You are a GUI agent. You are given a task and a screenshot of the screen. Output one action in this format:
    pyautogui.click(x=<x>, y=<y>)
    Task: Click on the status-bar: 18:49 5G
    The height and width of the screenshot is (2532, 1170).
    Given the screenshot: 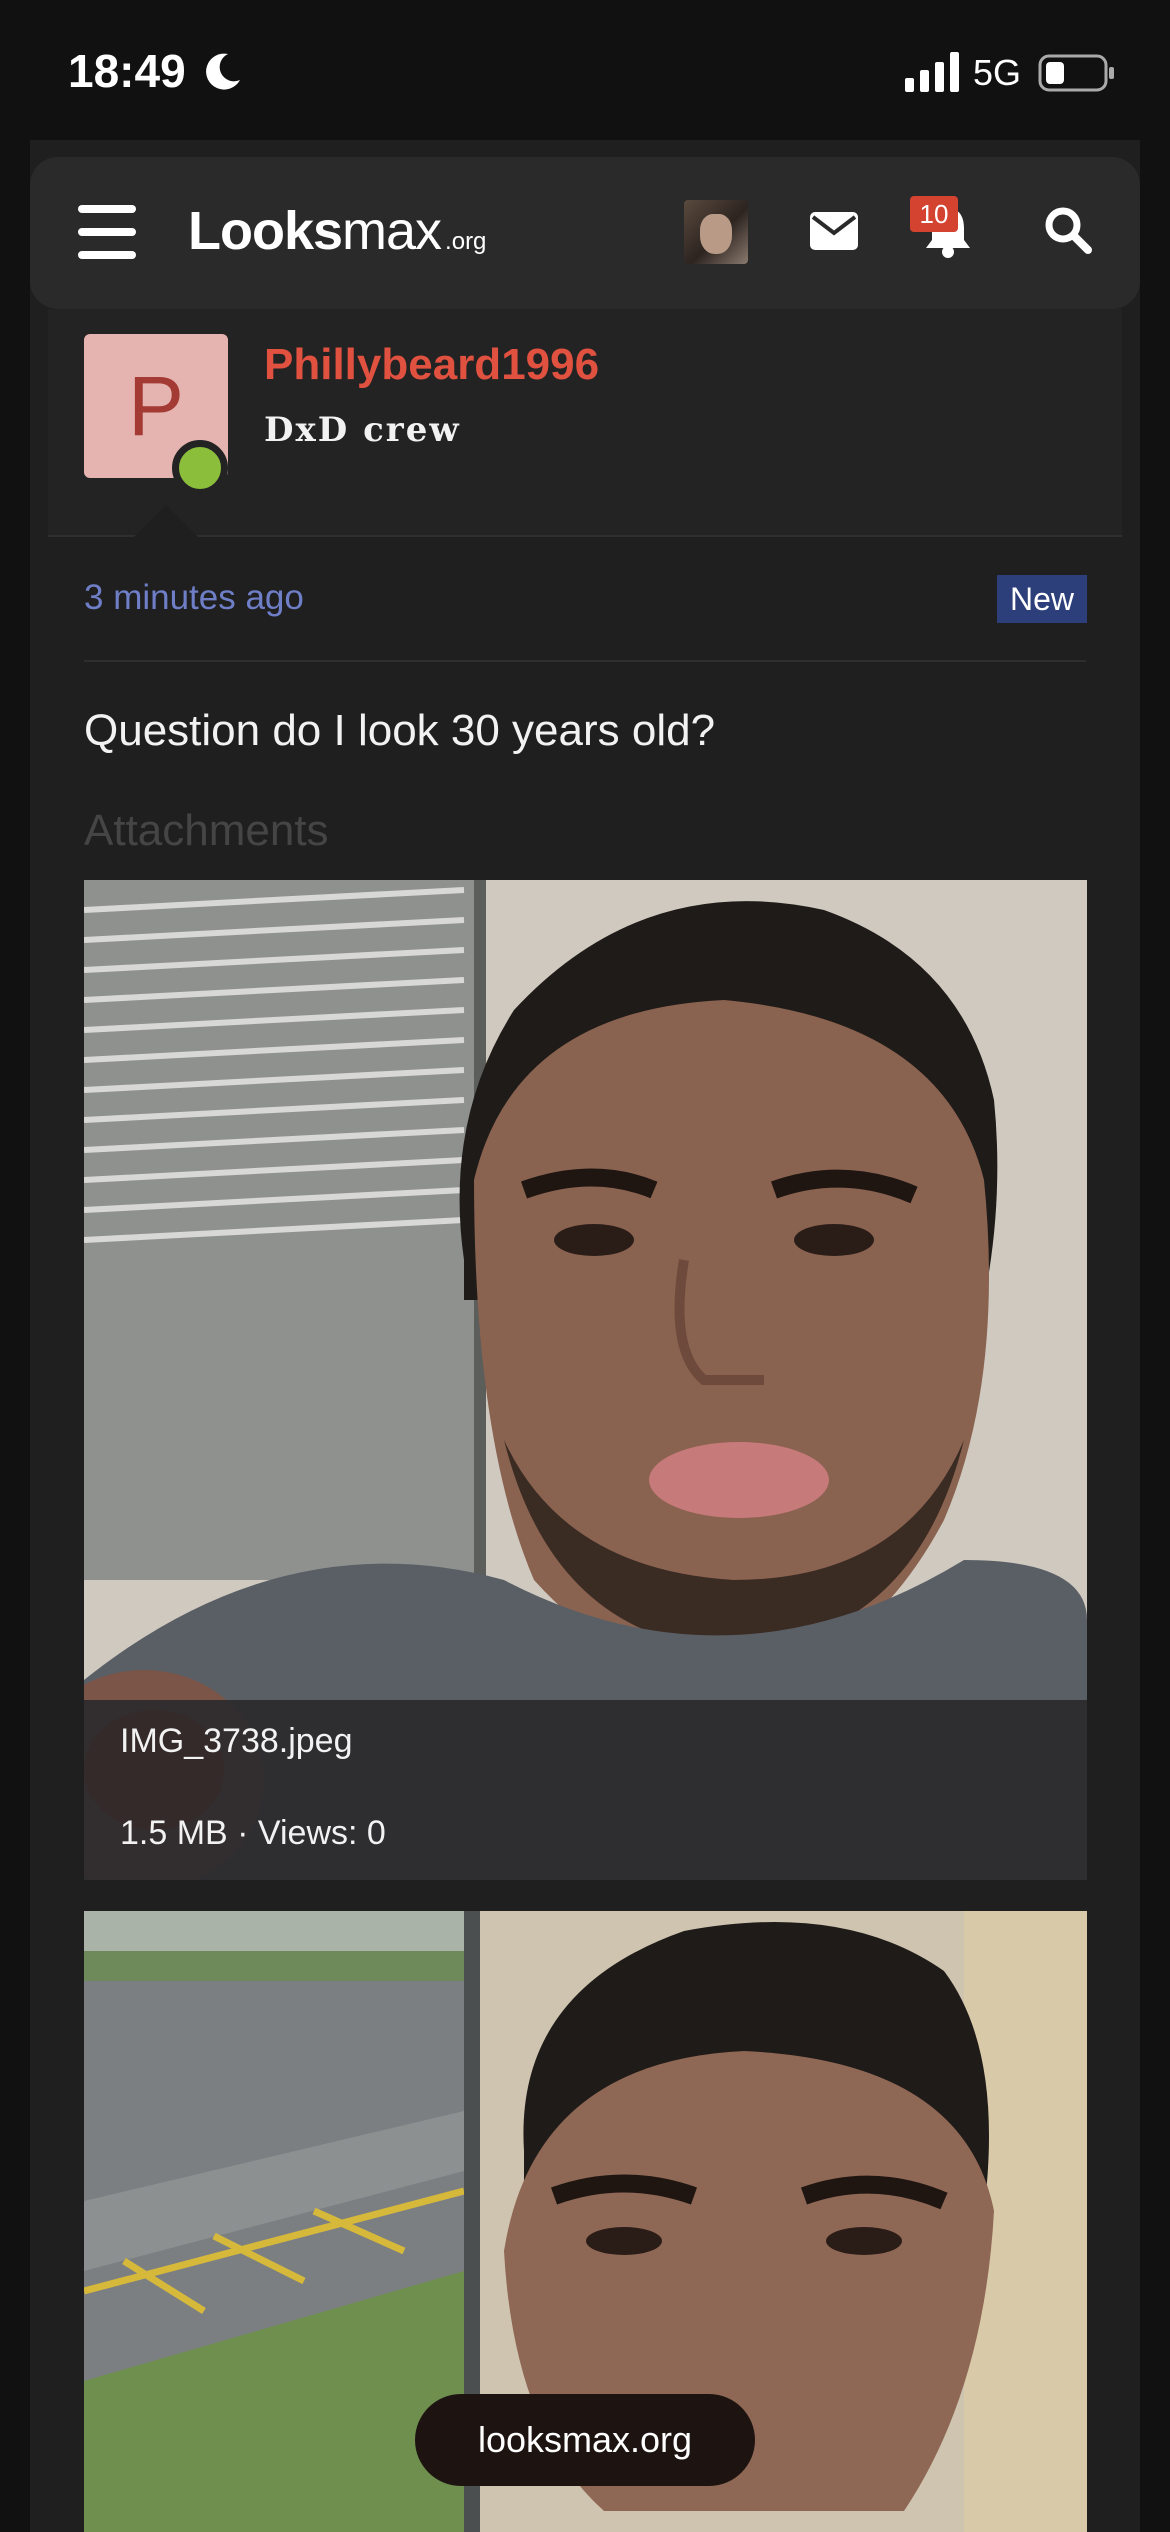 What is the action you would take?
    pyautogui.click(x=585, y=70)
    